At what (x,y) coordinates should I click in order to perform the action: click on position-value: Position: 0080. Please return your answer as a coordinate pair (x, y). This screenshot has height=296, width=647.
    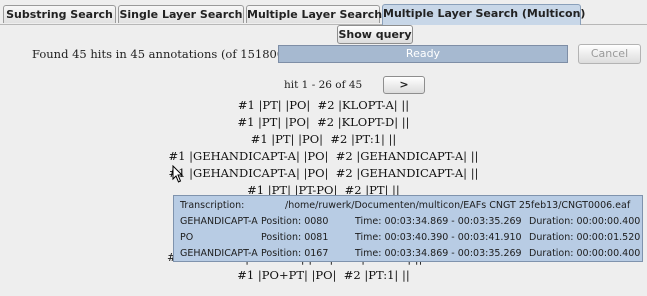
    Looking at the image, I should click on (295, 221).